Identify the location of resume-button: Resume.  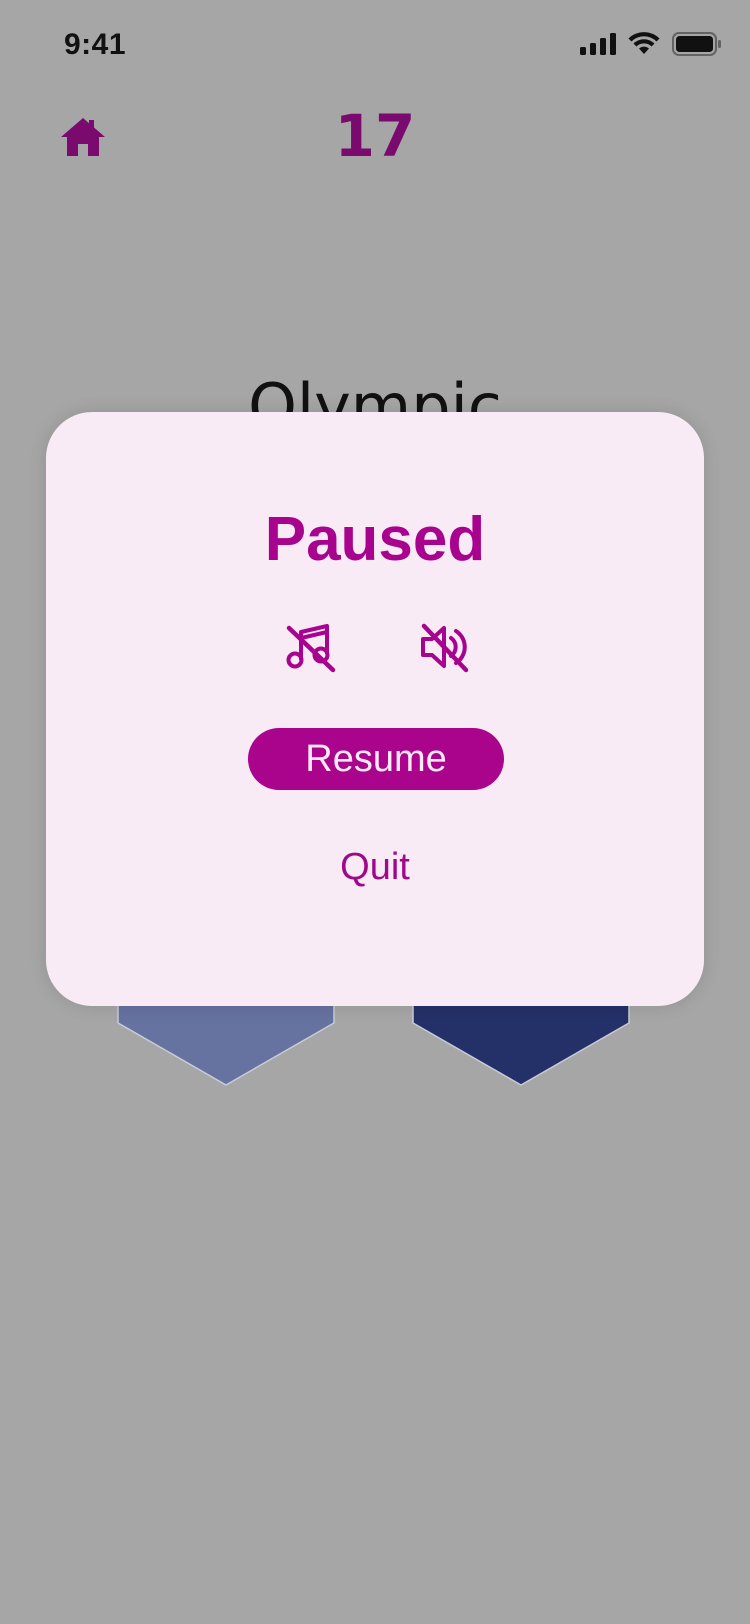
(376, 759).